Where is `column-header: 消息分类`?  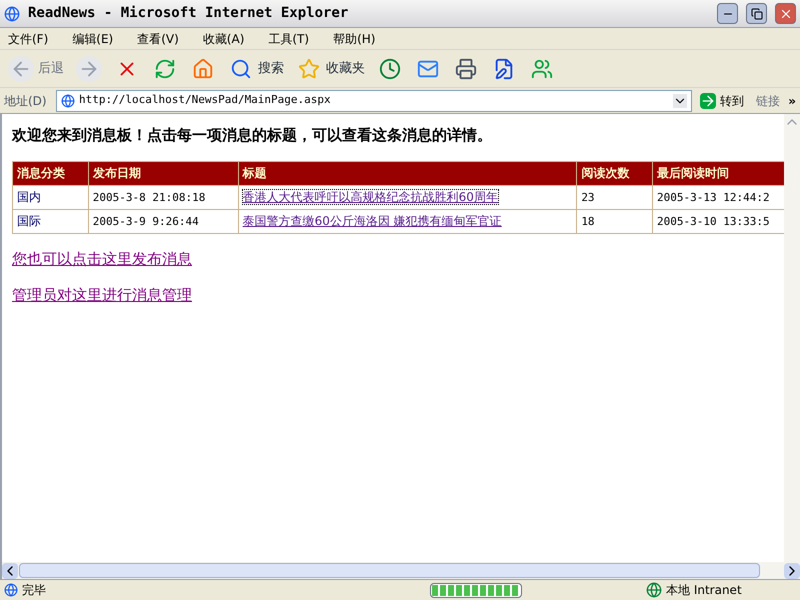
column-header: 消息分类 is located at coordinates (50, 173).